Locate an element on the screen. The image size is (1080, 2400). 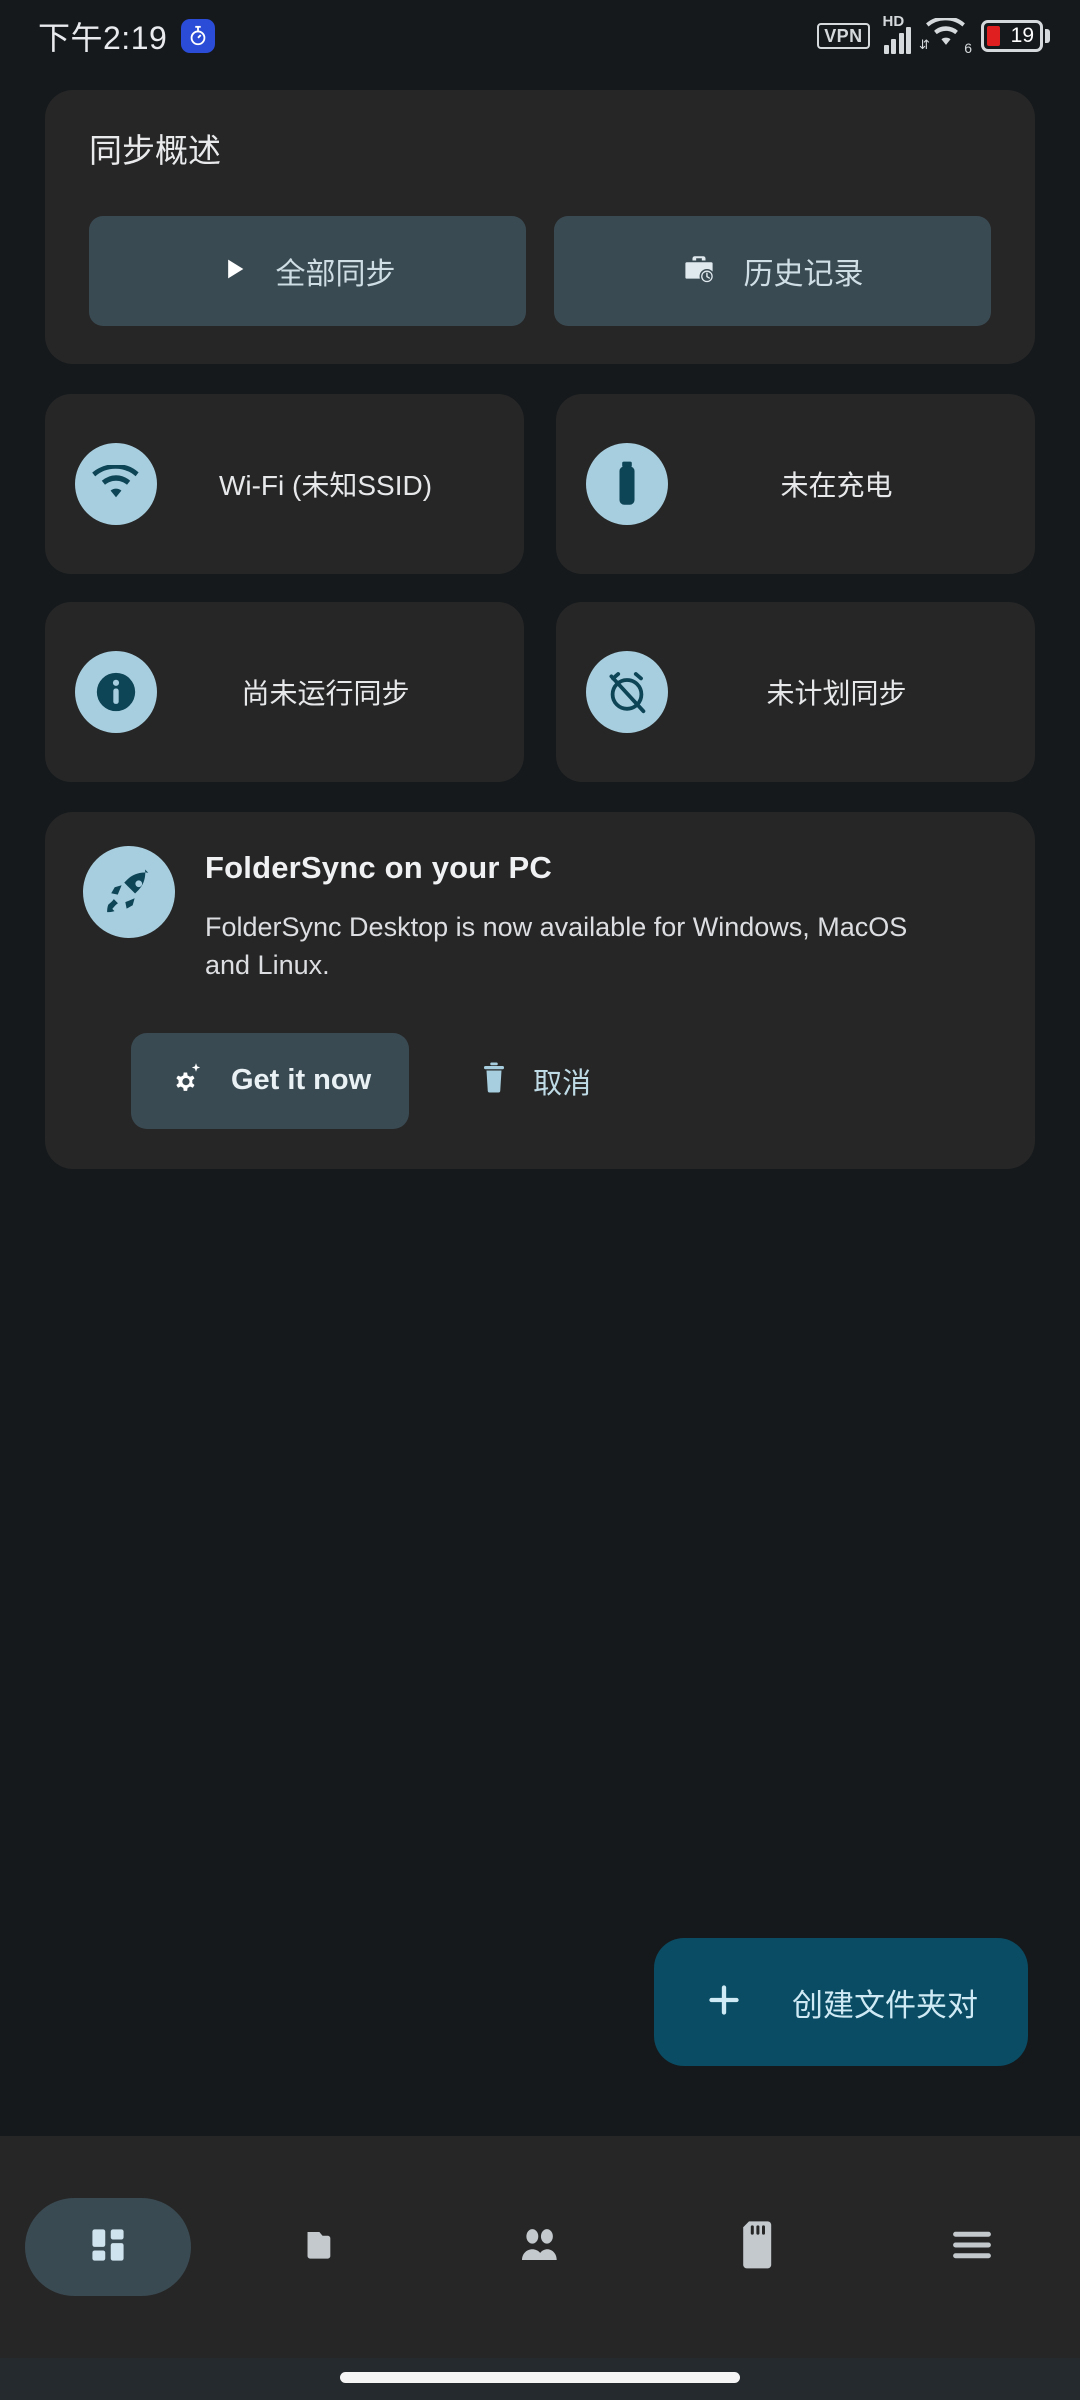
status-bar-left: 下午2:19 is located at coordinates (127, 36).